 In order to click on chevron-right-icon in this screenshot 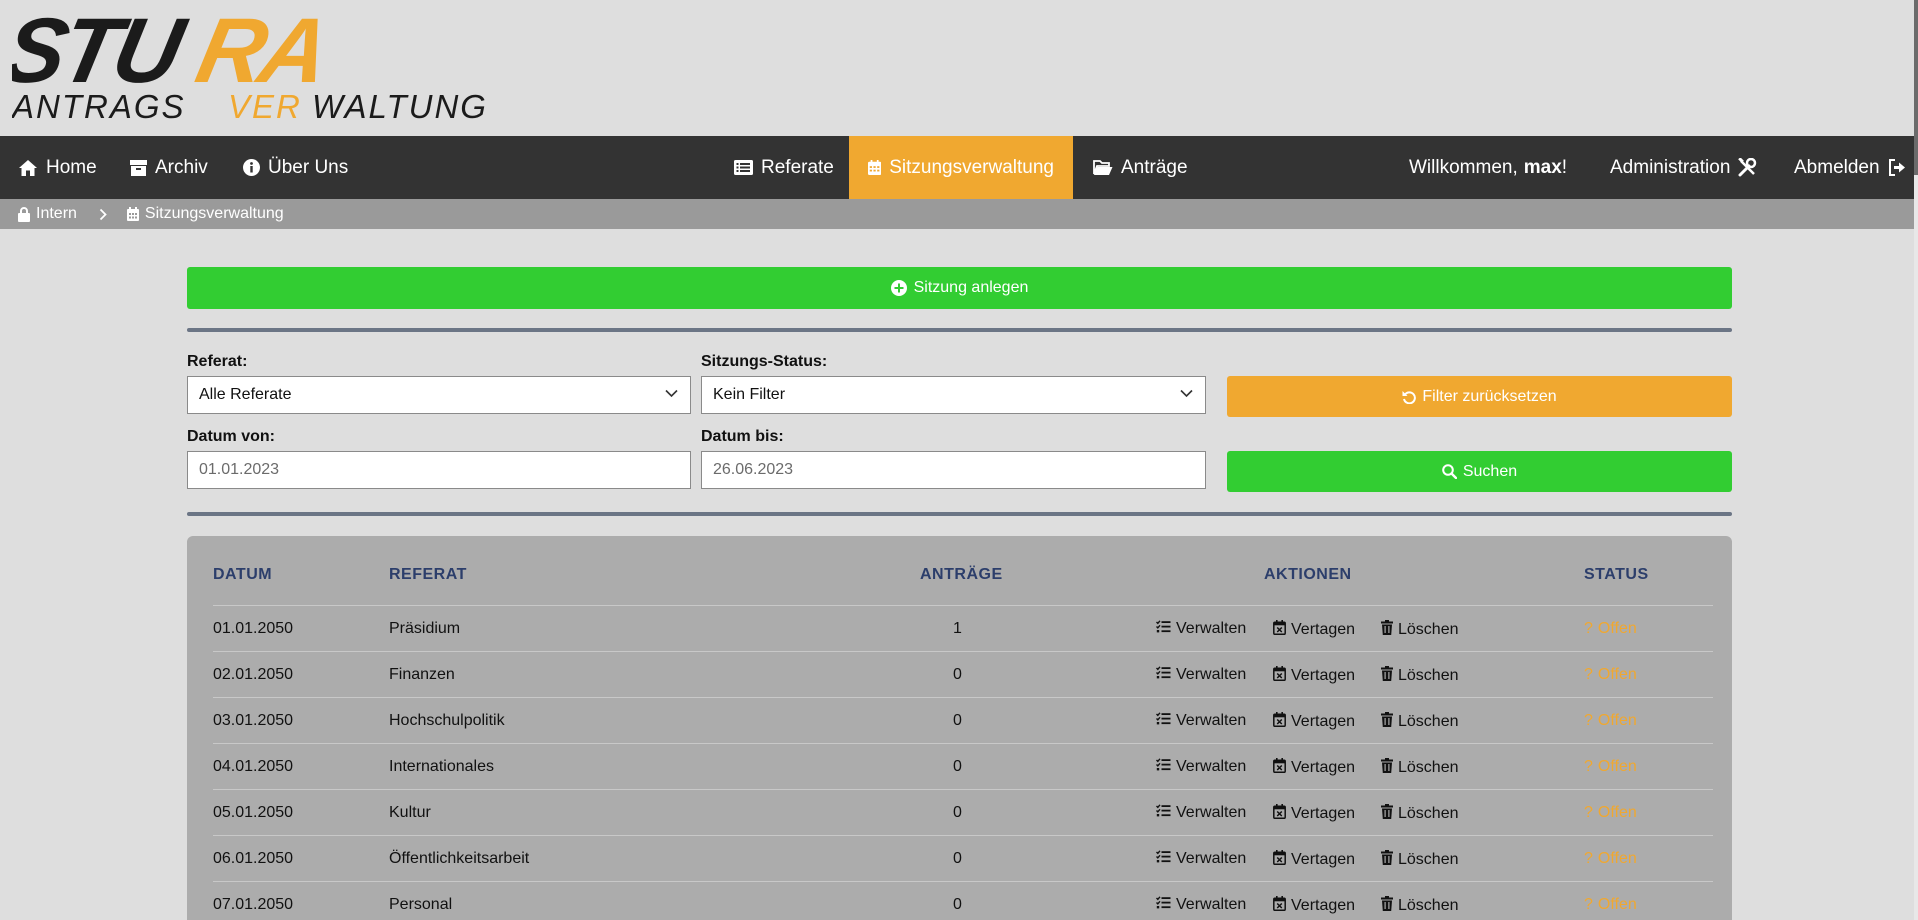, I will do `click(103, 214)`.